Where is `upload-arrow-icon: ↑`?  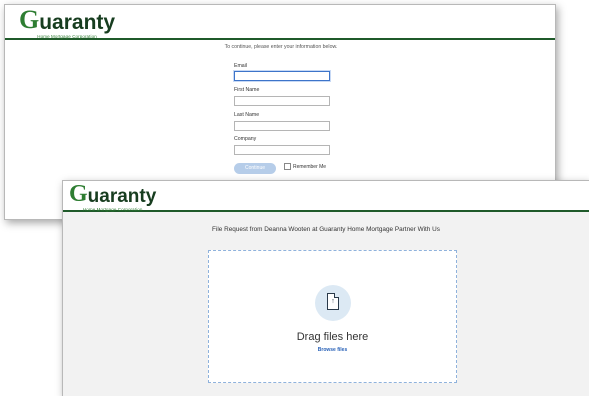 upload-arrow-icon: ↑ is located at coordinates (333, 301).